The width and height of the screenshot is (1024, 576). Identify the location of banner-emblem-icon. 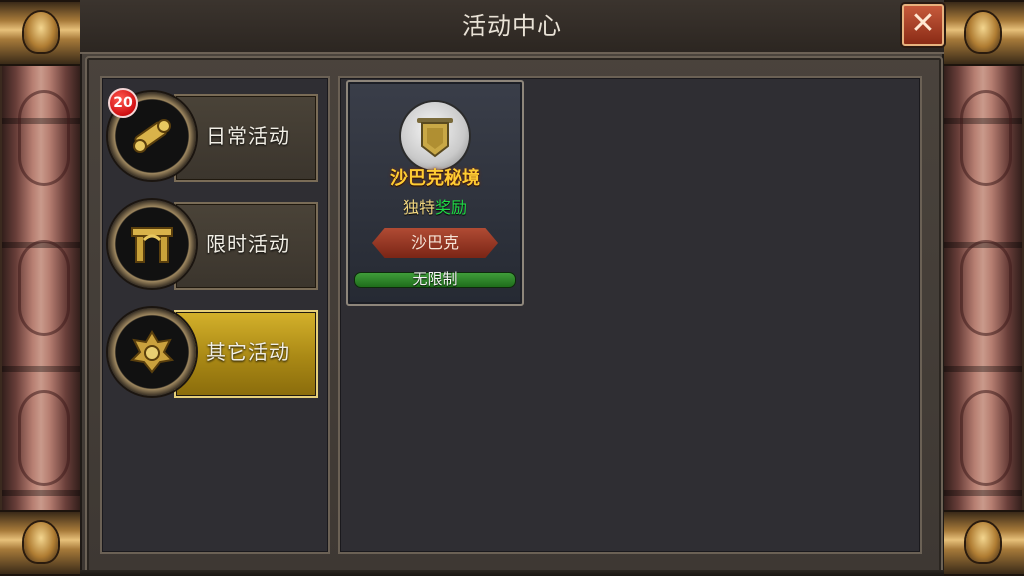
(435, 136).